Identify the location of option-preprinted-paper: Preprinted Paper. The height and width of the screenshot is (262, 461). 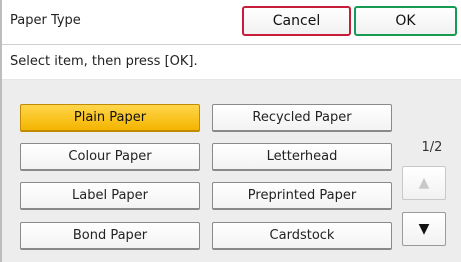
(302, 196).